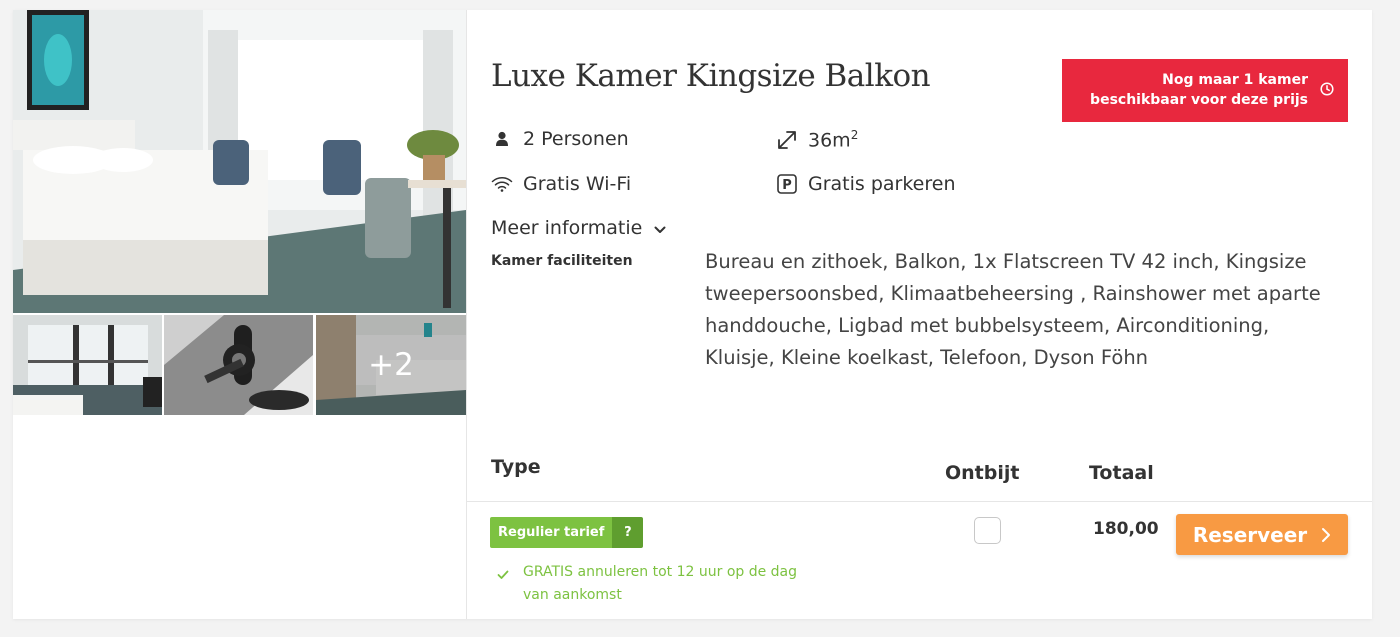 This screenshot has height=637, width=1400. Describe the element at coordinates (238, 365) in the screenshot. I see `thumbnail-hairdryer` at that location.